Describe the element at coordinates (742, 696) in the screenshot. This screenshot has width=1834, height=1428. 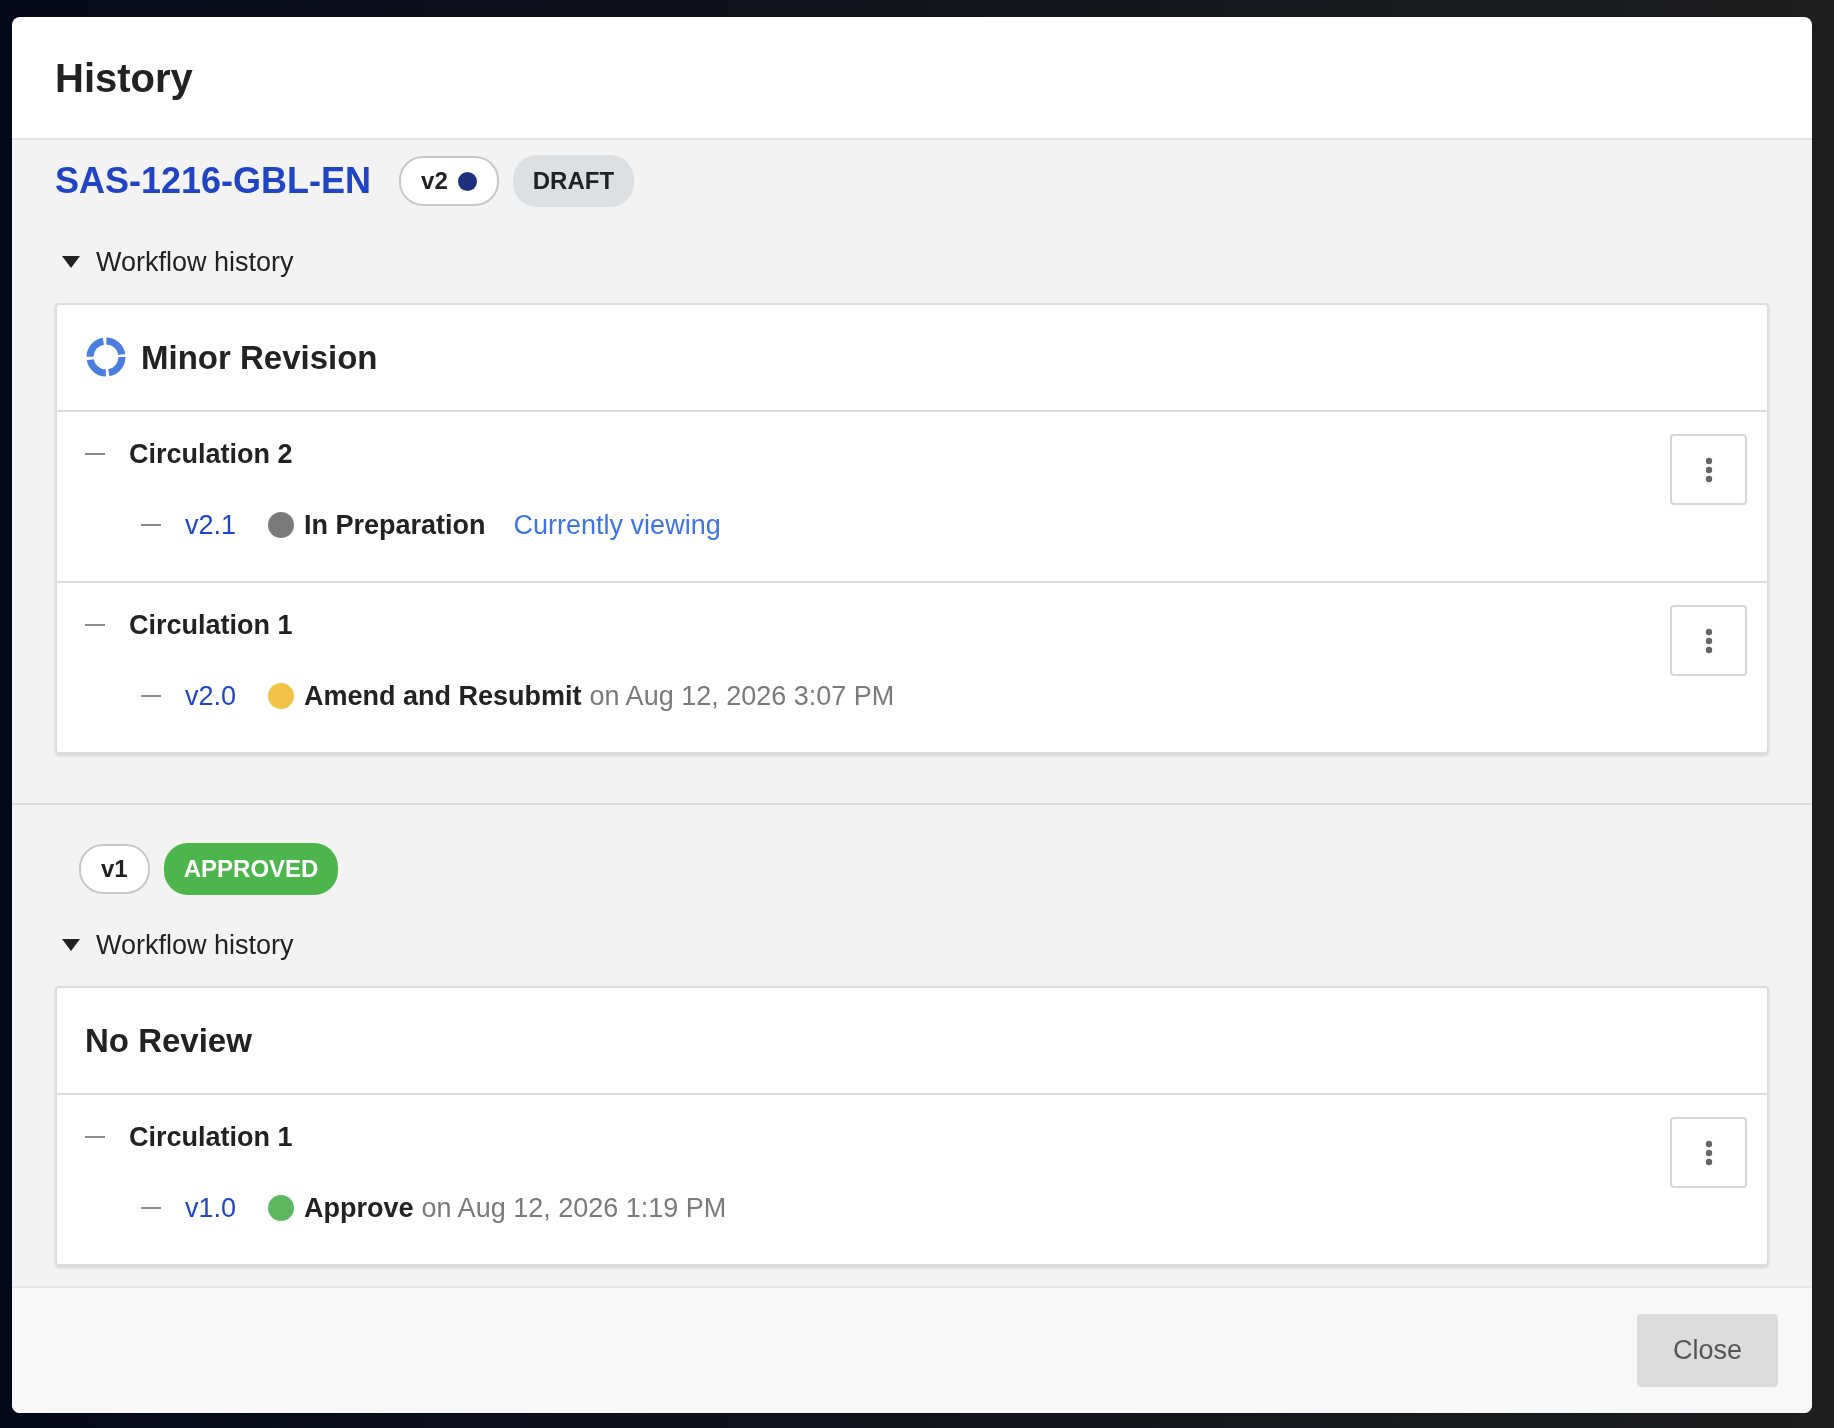
I see `date-text: on Aug 12, 2026 3:07 PM` at that location.